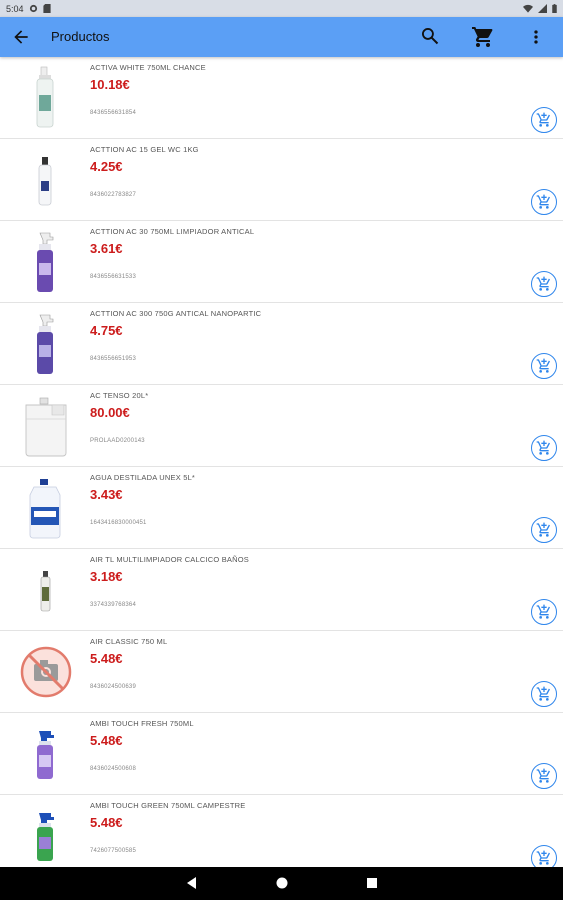 This screenshot has height=900, width=563. I want to click on sd-card-icon, so click(46, 8).